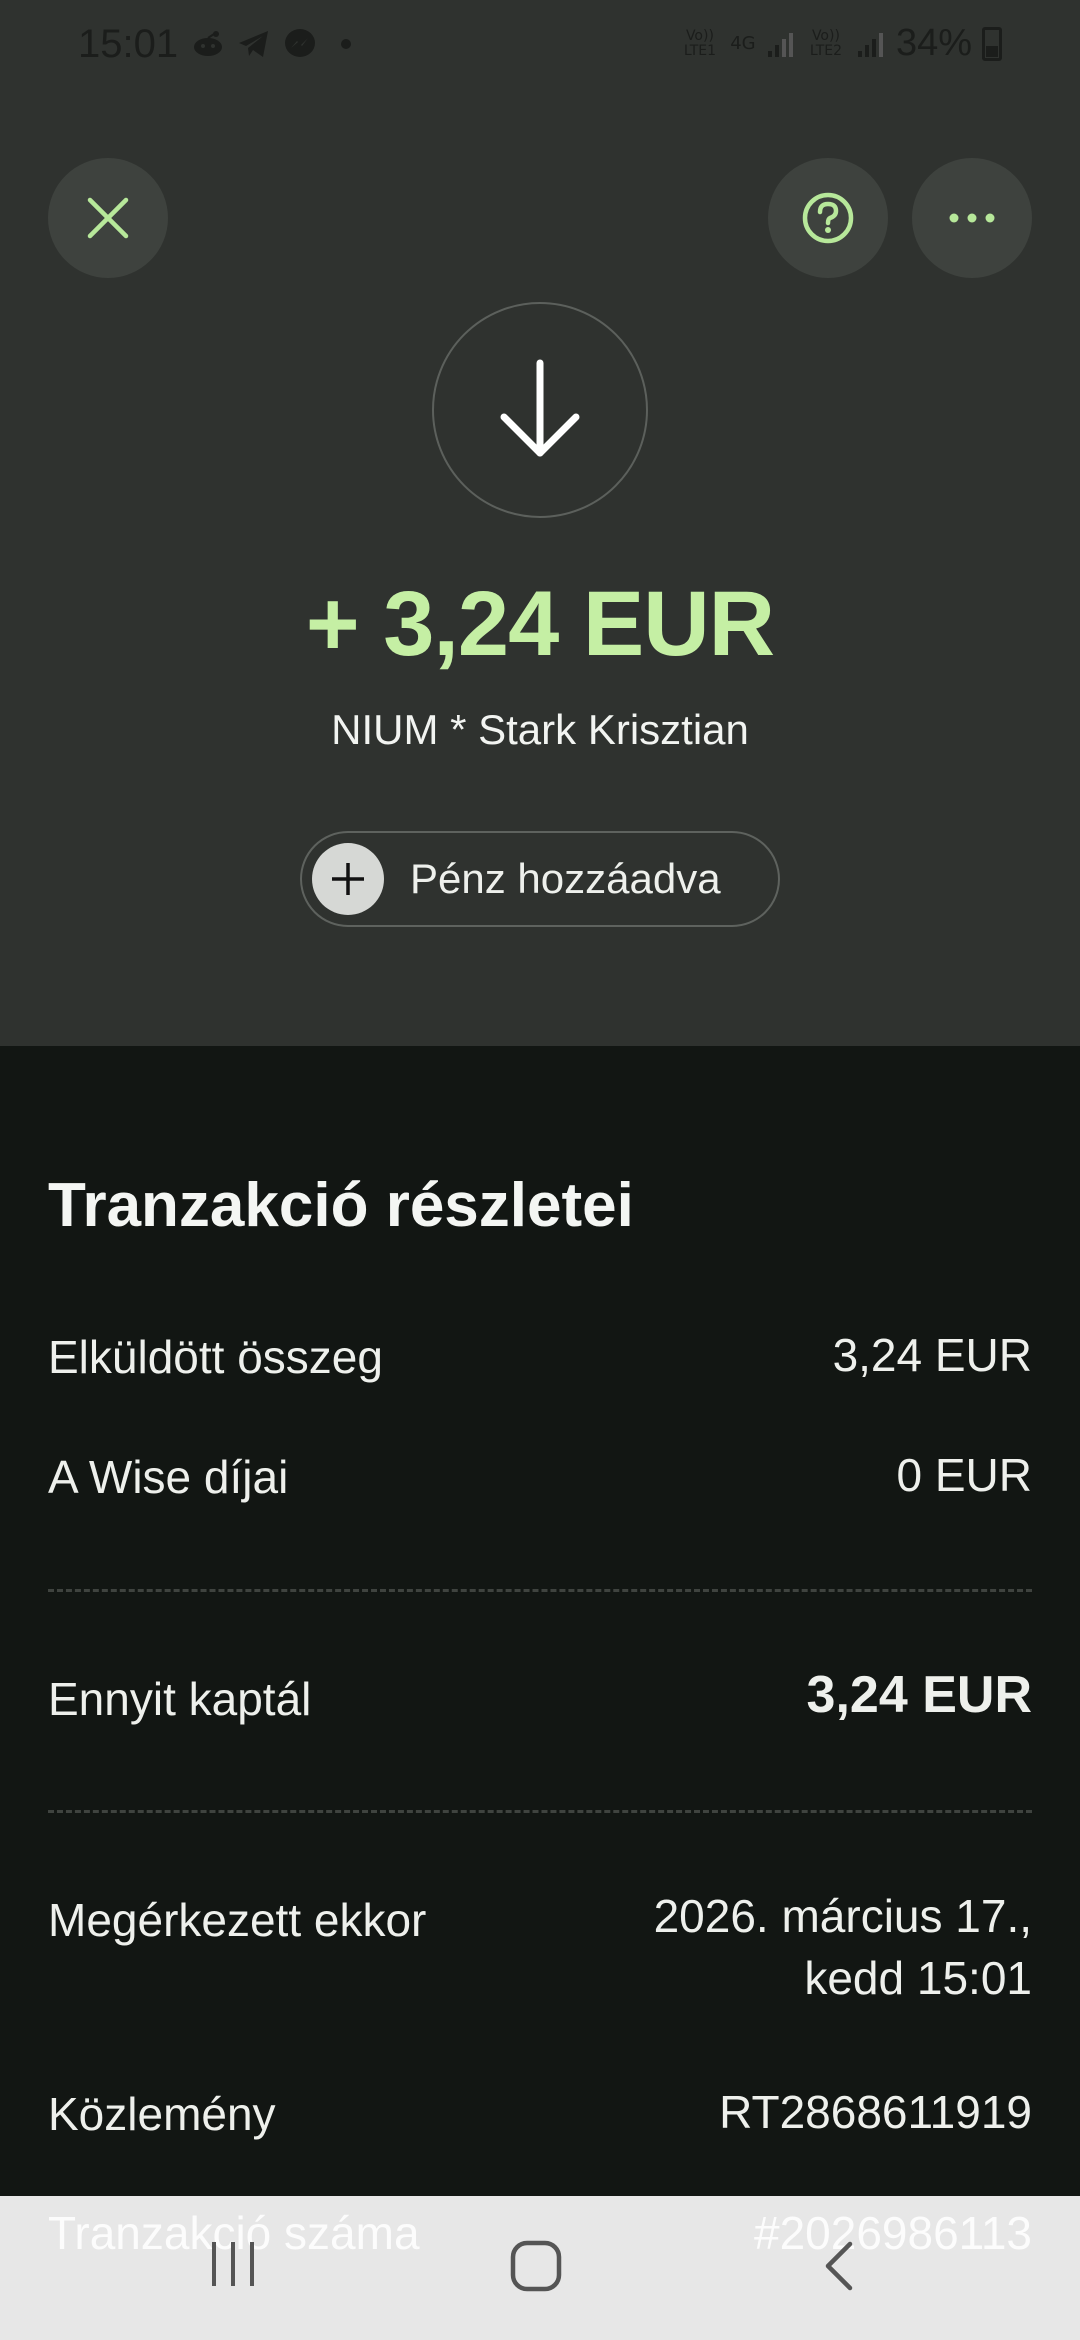  I want to click on recents-icon, so click(233, 2264).